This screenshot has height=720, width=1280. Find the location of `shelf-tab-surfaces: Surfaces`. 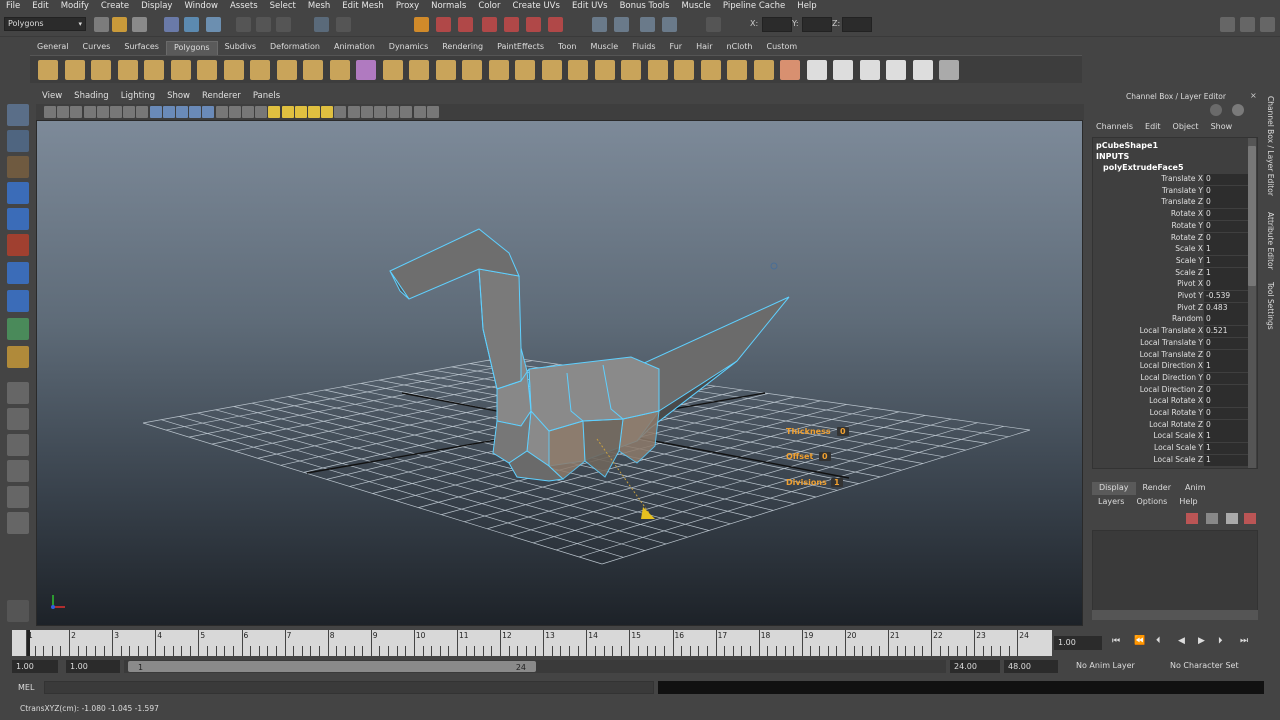

shelf-tab-surfaces: Surfaces is located at coordinates (141, 48).